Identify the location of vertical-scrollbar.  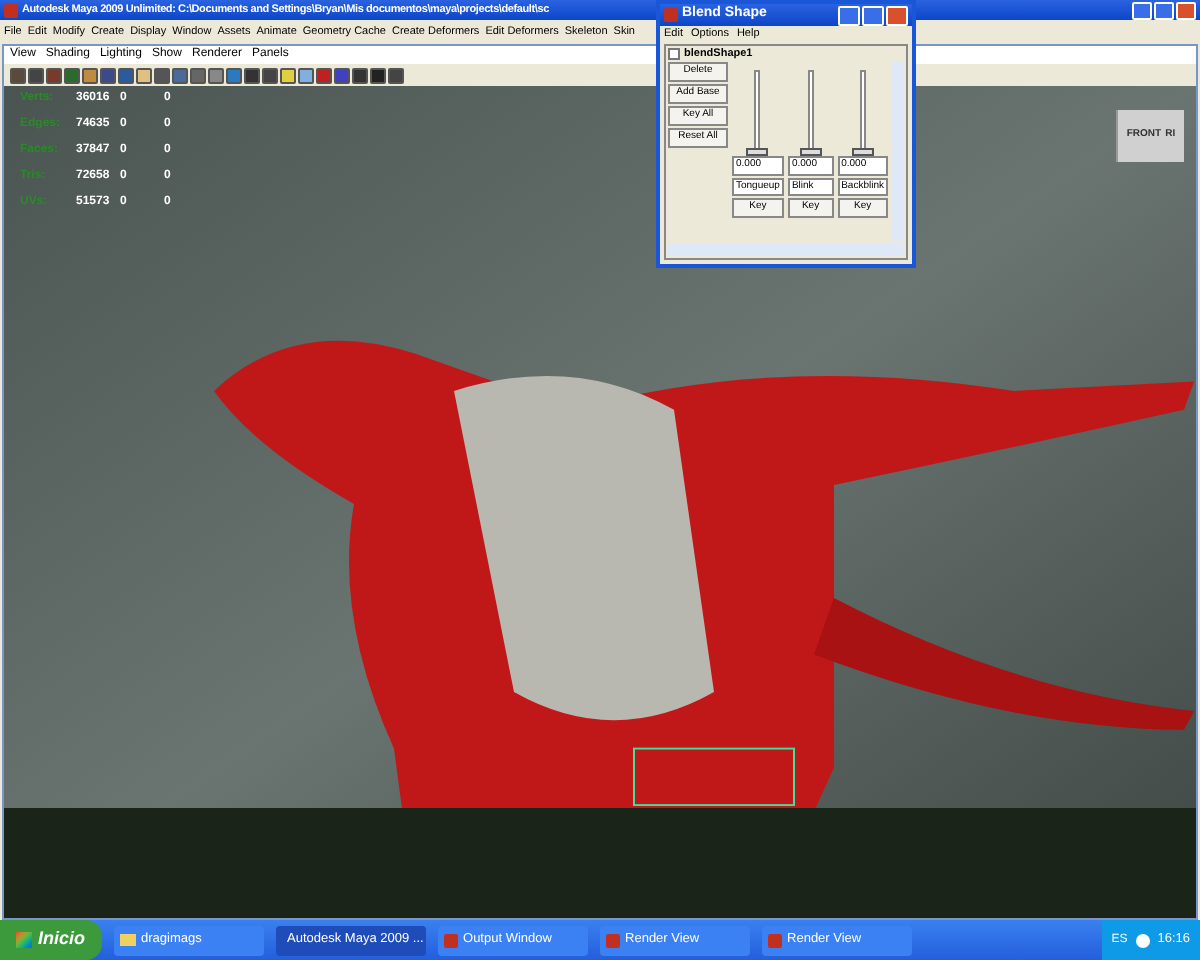
(898, 152).